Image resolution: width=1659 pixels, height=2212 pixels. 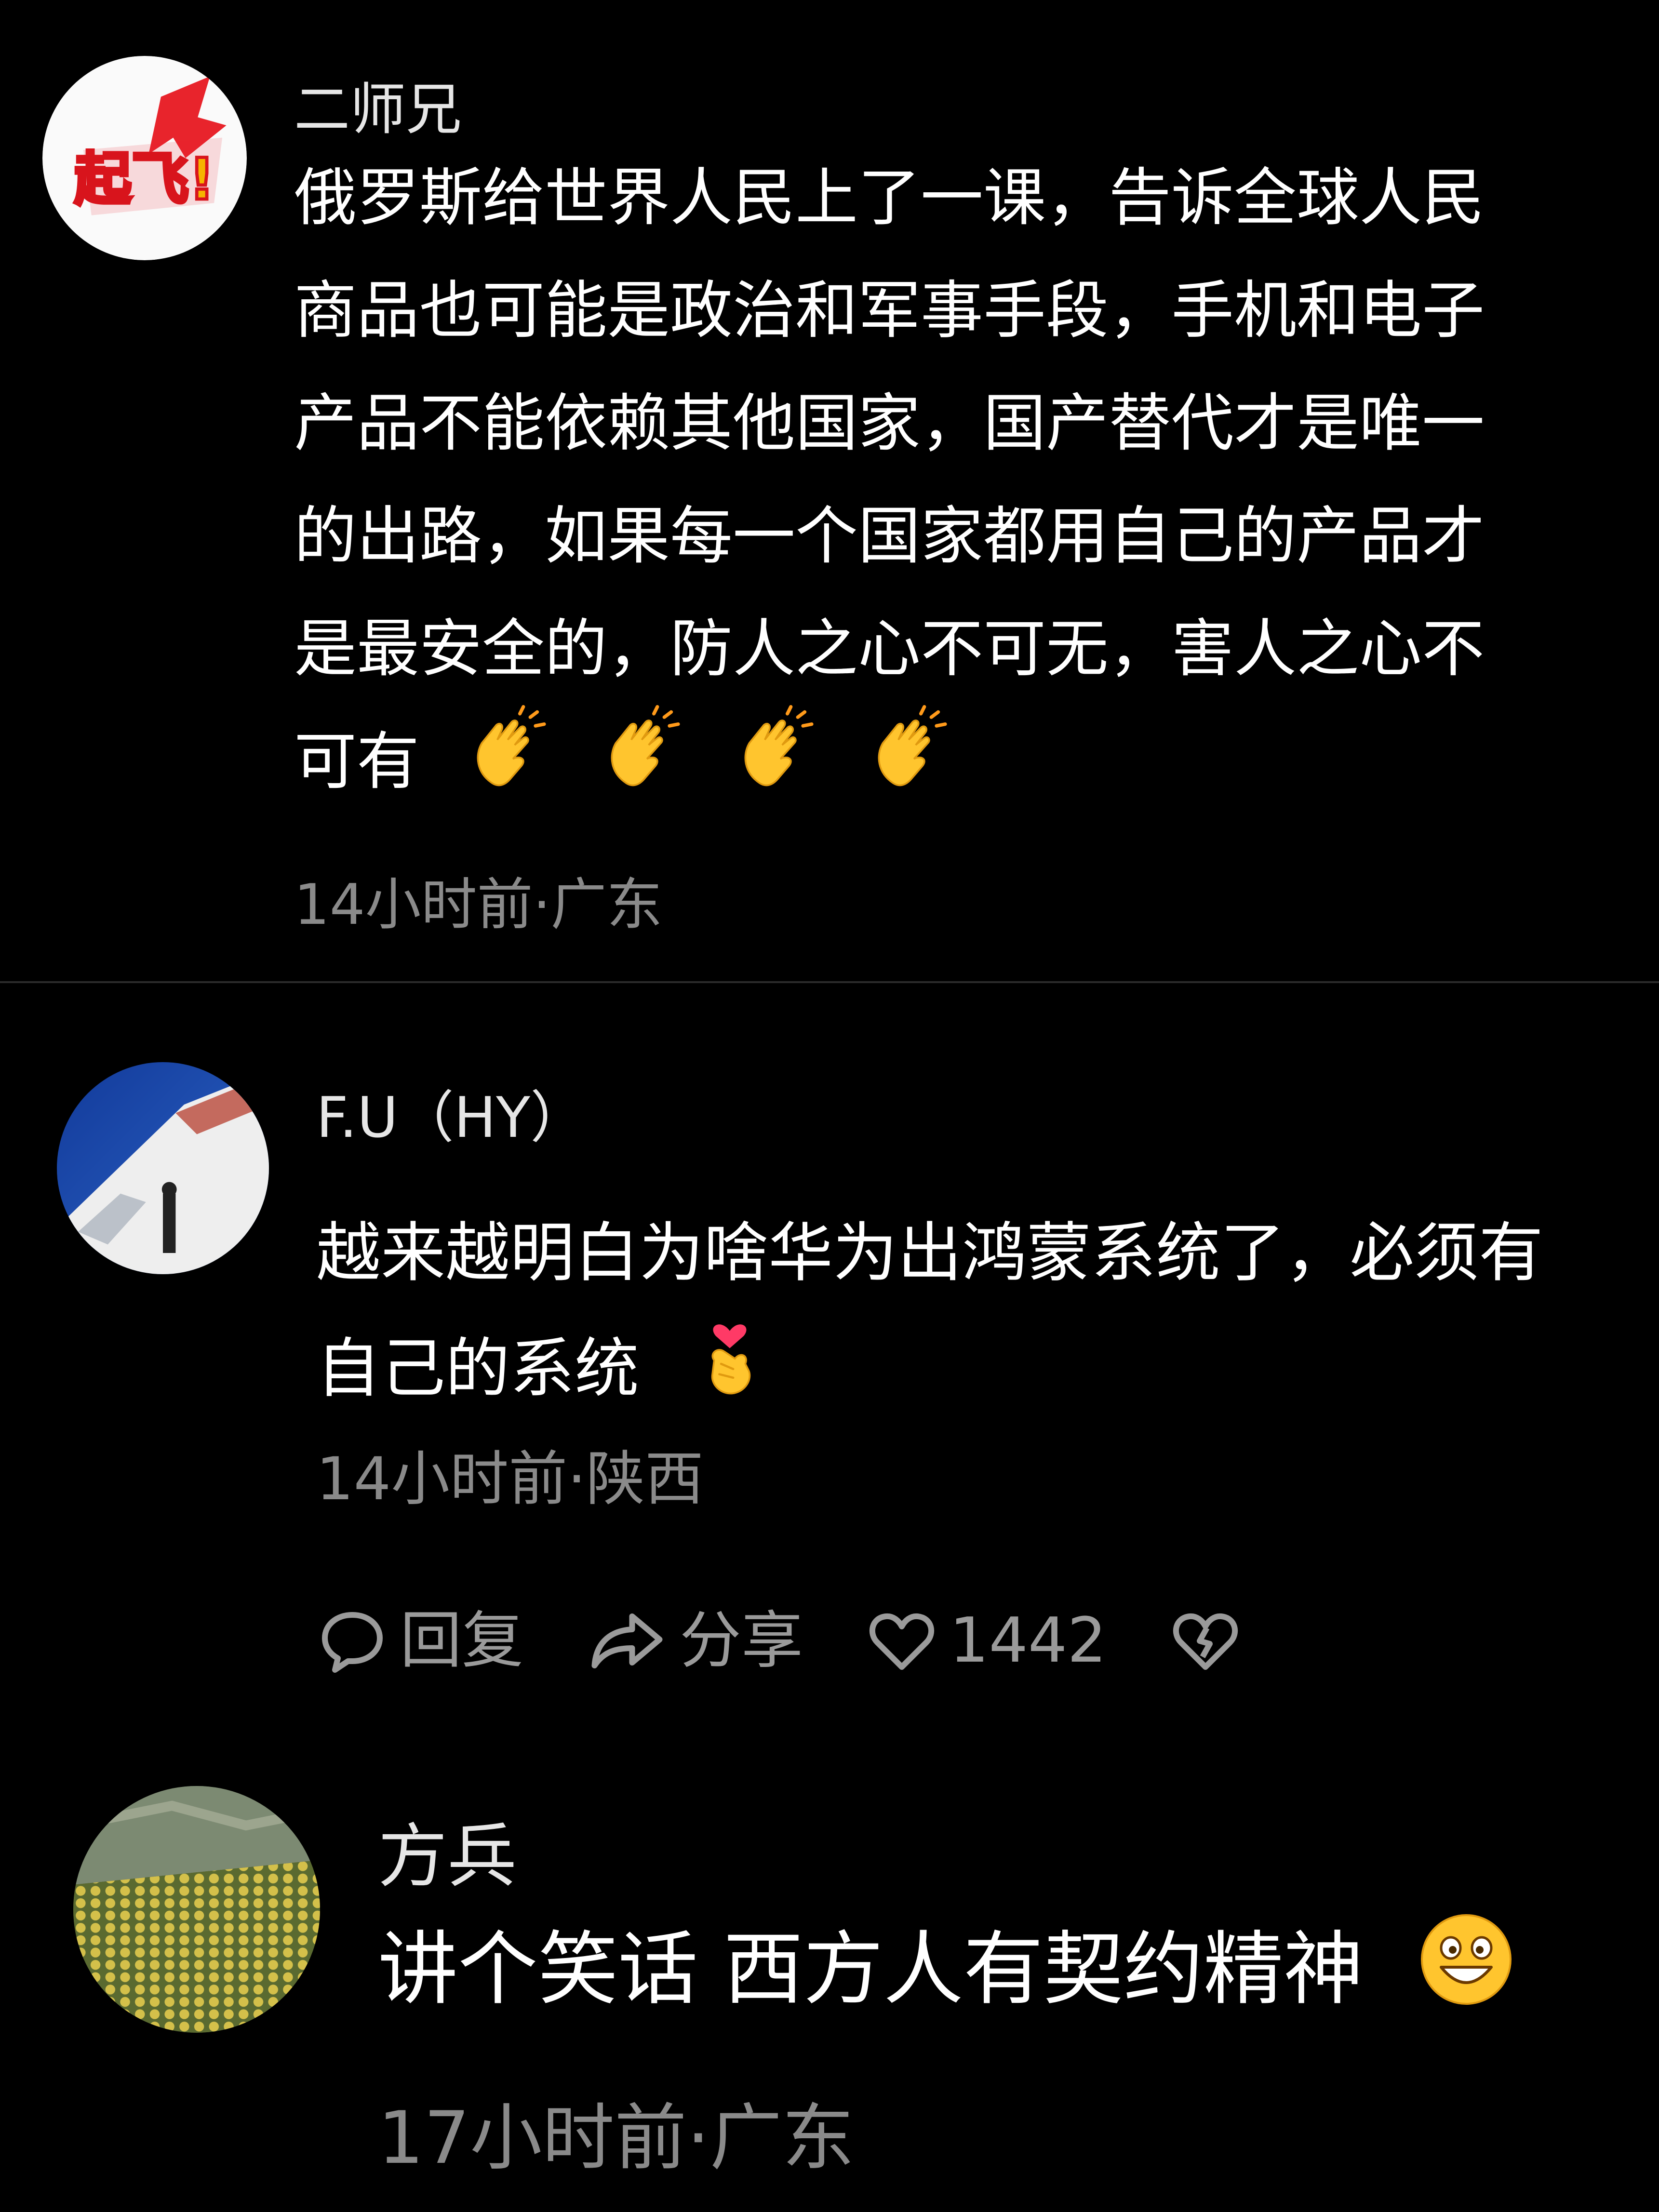 I want to click on comment-line: 俄罗斯给世界人民上了一课，告诉全球人民, so click(x=889, y=197).